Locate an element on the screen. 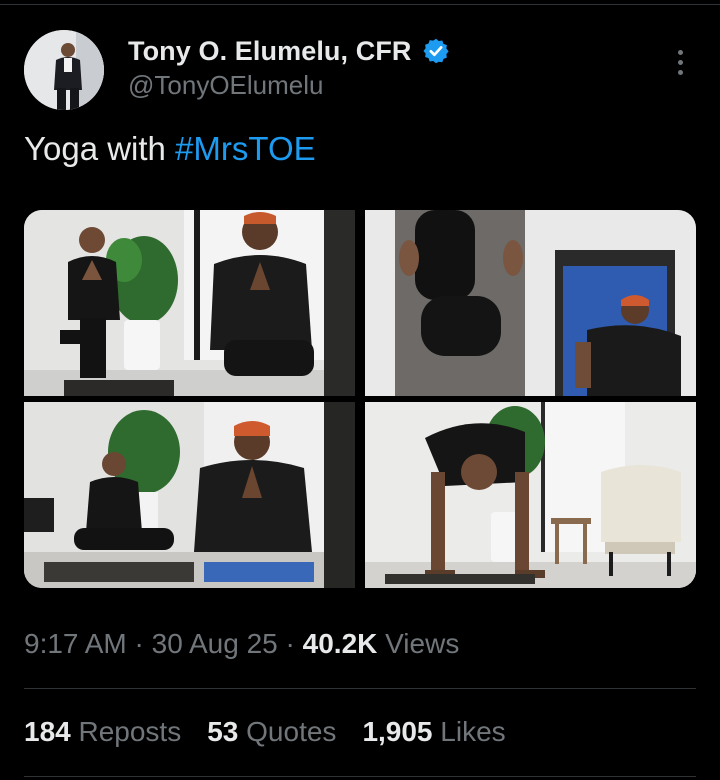 This screenshot has height=780, width=720. author-avatar is located at coordinates (64, 70).